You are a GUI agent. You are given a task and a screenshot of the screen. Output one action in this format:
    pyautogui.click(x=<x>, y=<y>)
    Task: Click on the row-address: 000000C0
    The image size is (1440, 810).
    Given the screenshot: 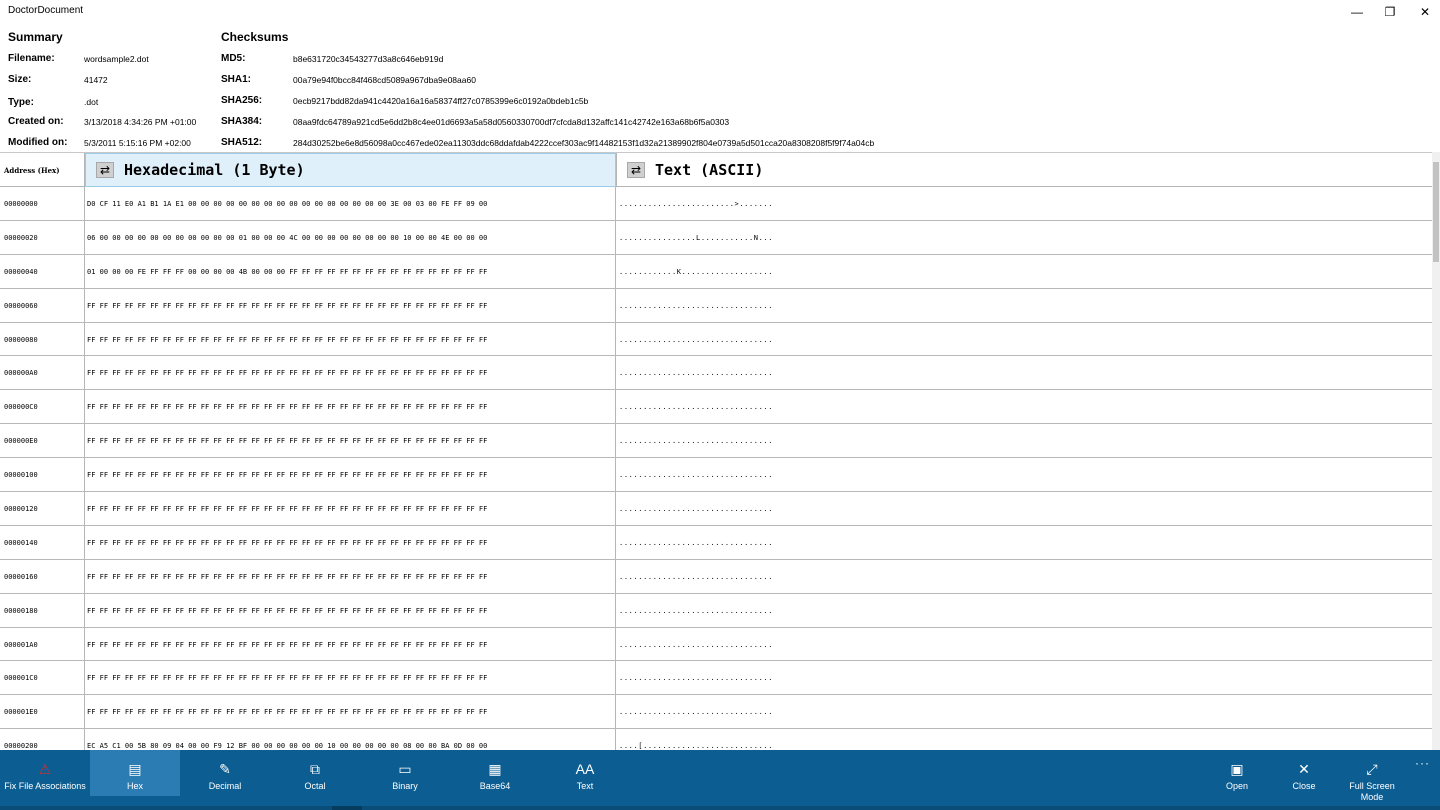 What is the action you would take?
    pyautogui.click(x=42, y=407)
    